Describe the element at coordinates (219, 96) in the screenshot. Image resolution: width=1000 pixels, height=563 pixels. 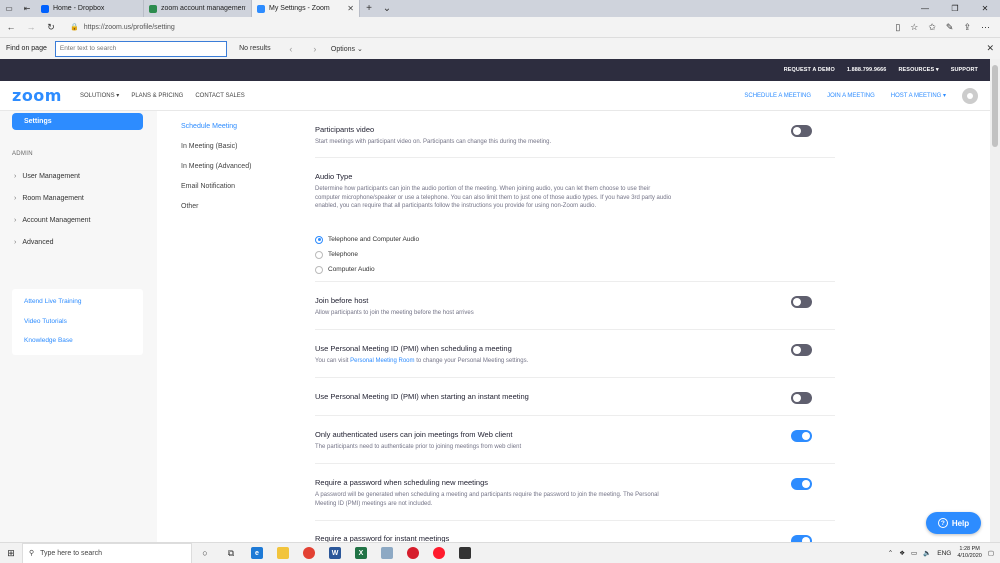
I see `contact-sales-link: CONTACT SALES` at that location.